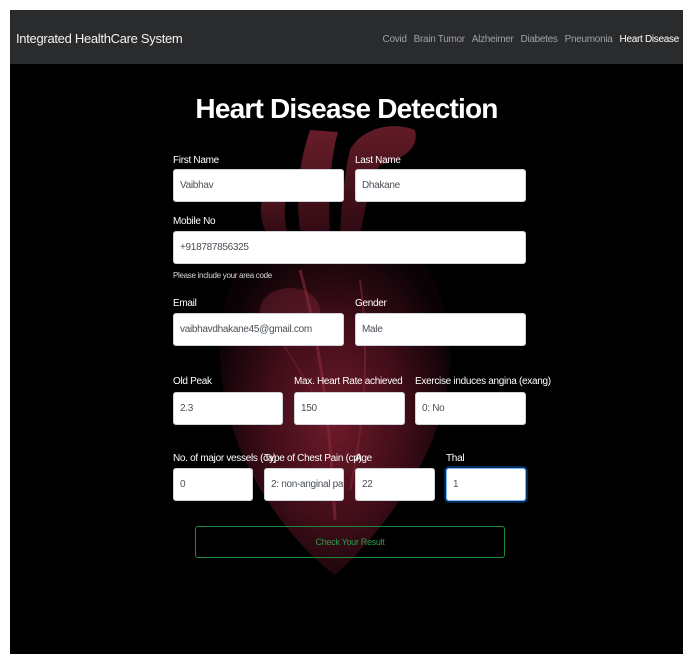 The height and width of the screenshot is (658, 691). What do you see at coordinates (539, 39) in the screenshot?
I see `nav-link-diabetes: Diabetes` at bounding box center [539, 39].